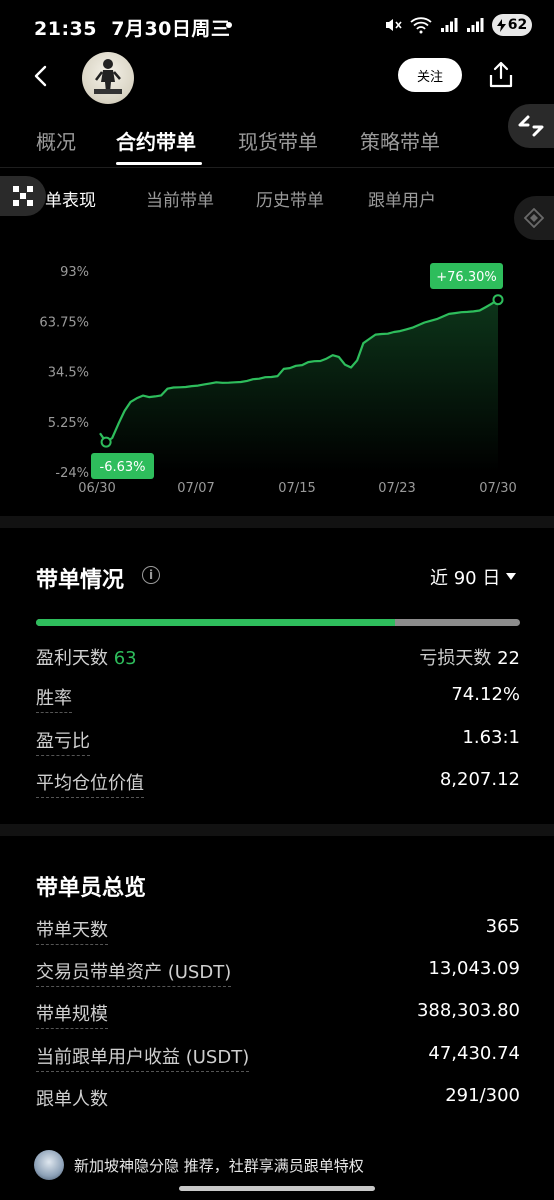 This screenshot has width=554, height=1200. What do you see at coordinates (80, 580) in the screenshot?
I see `performance-title: 带单情况` at bounding box center [80, 580].